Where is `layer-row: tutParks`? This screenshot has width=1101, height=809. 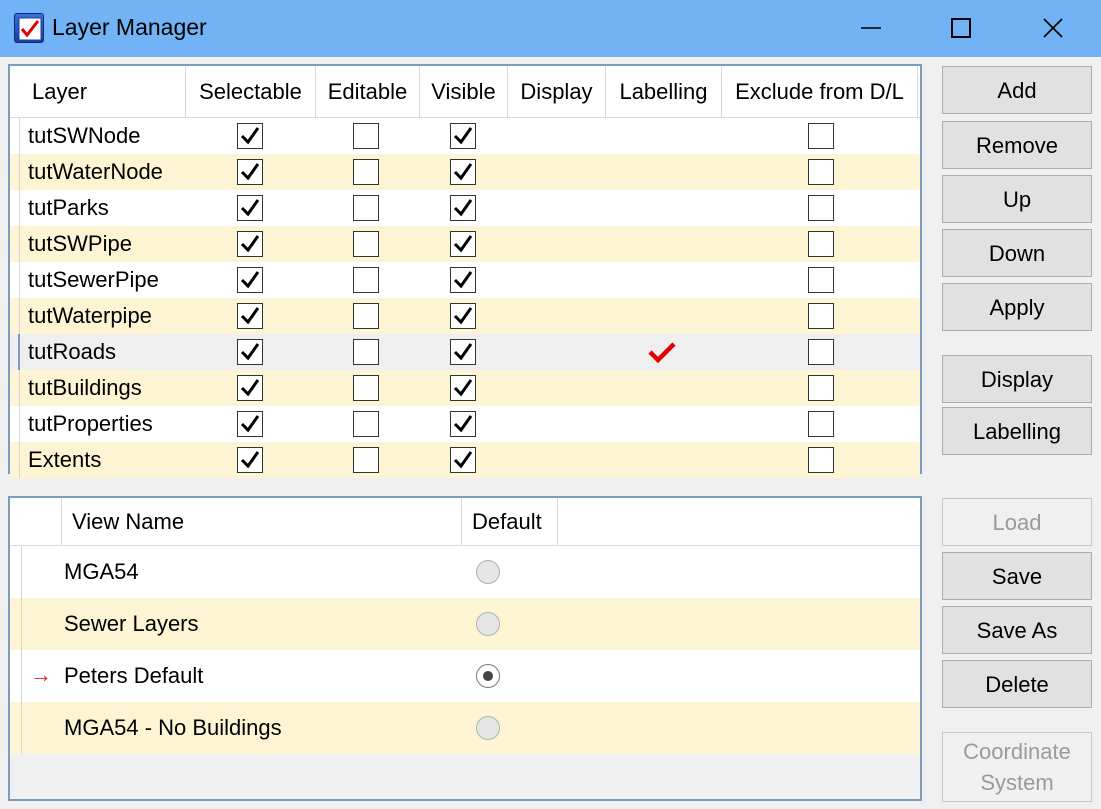
layer-row: tutParks is located at coordinates (465, 208).